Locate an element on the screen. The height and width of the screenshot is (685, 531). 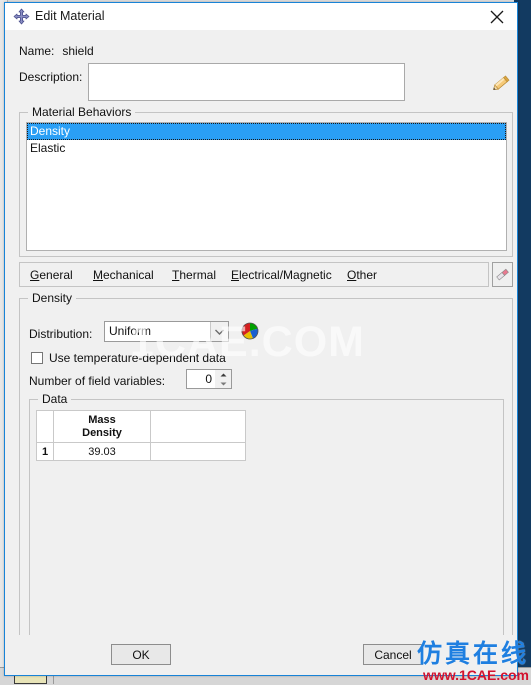
menu-item-other: Other is located at coordinates (362, 275).